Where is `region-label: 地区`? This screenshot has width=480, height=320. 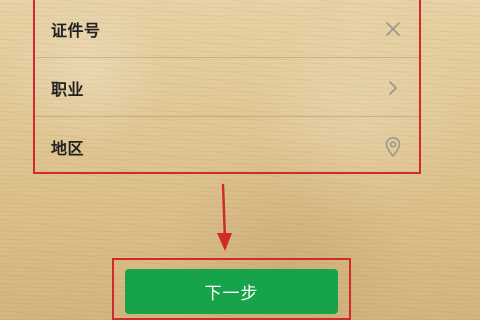 region-label: 地区 is located at coordinates (68, 148).